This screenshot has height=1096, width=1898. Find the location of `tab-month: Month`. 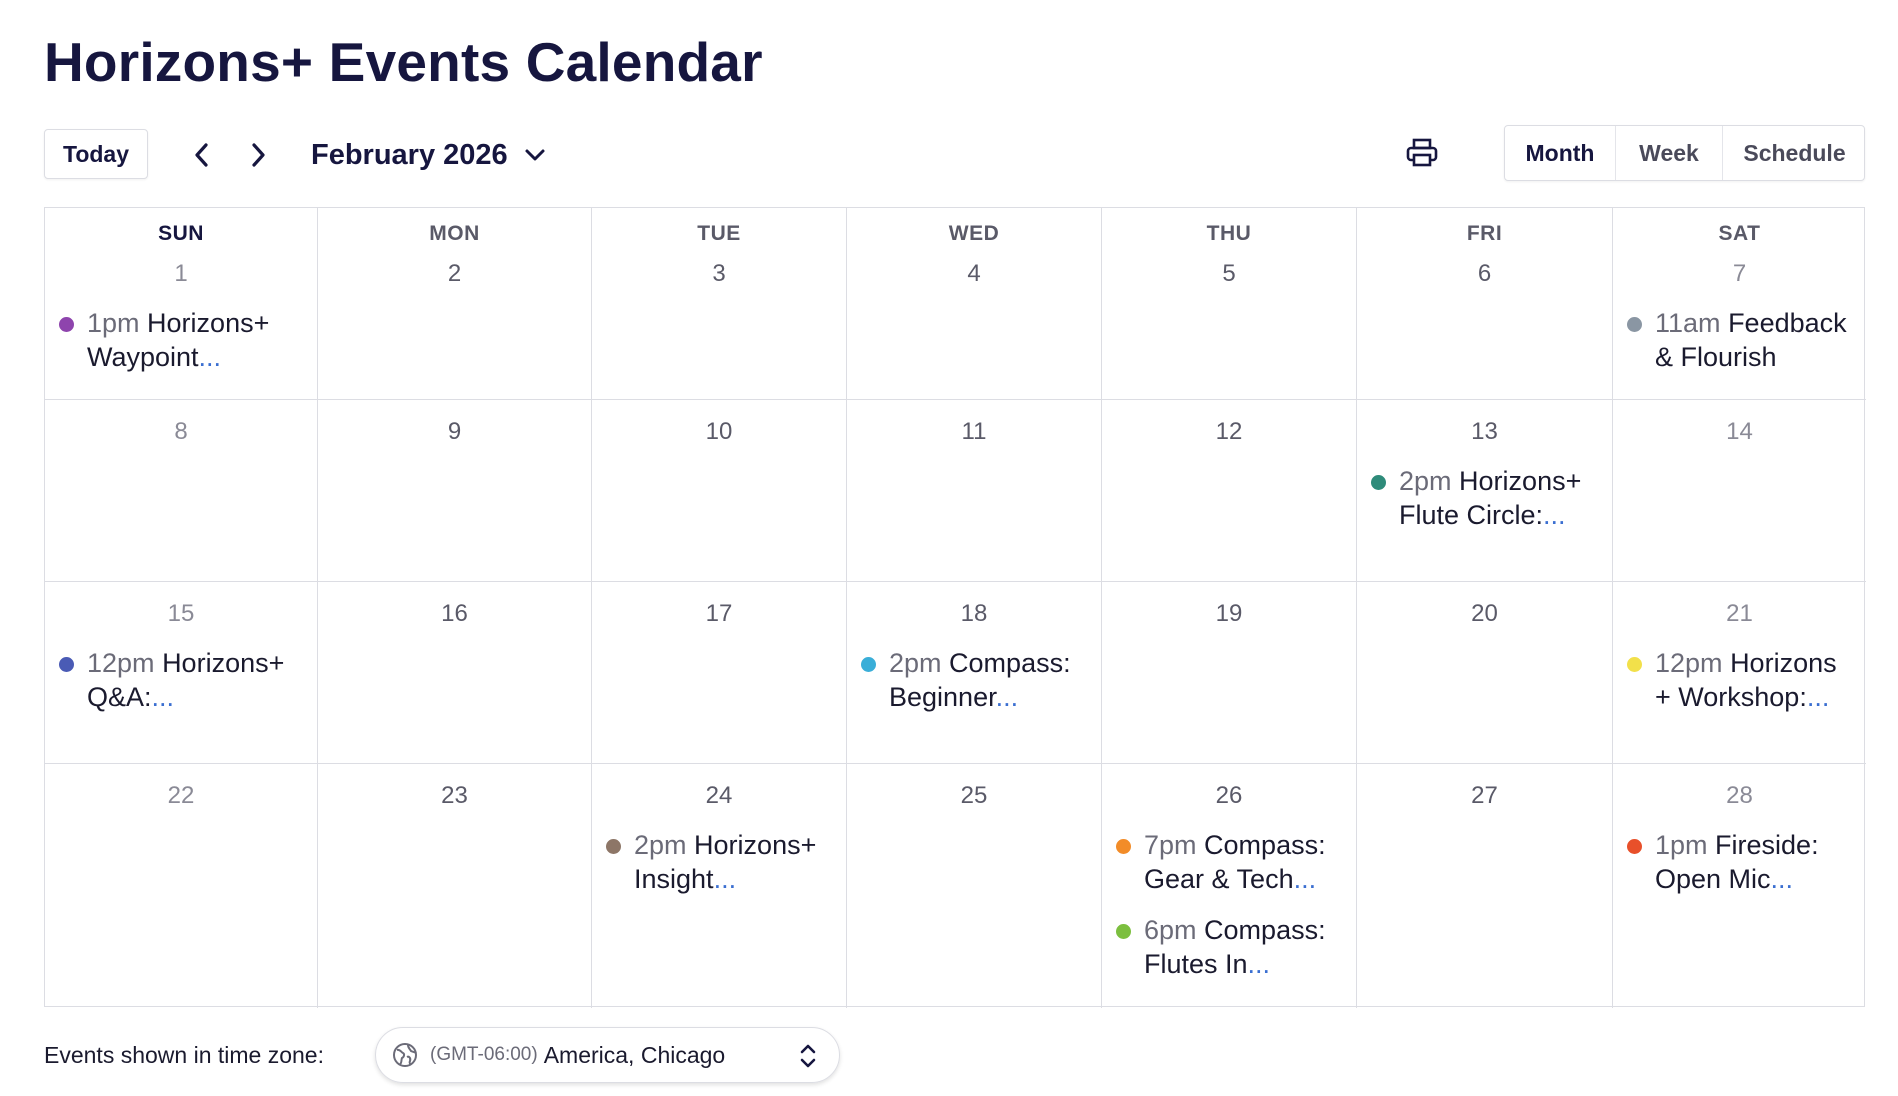

tab-month: Month is located at coordinates (1560, 153).